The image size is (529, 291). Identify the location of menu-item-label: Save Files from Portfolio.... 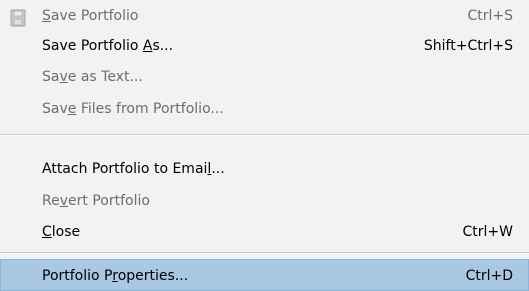
(133, 109).